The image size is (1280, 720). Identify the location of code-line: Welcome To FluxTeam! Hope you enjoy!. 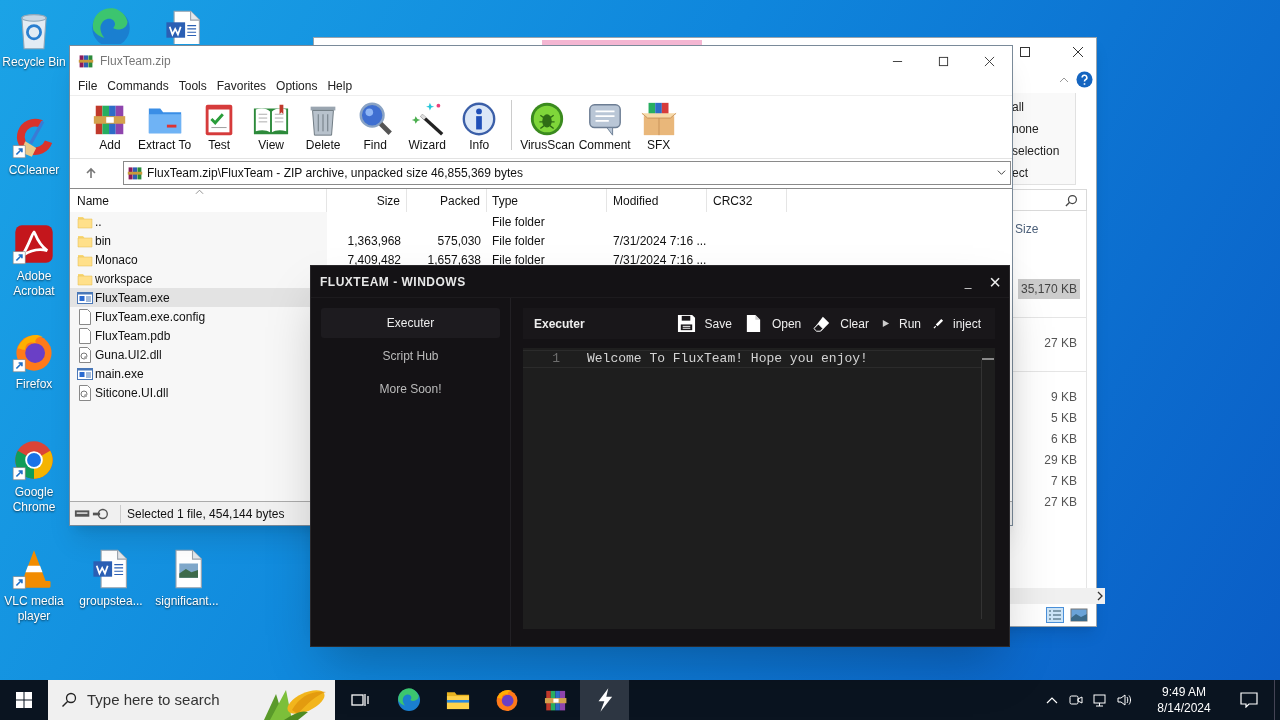
(727, 359).